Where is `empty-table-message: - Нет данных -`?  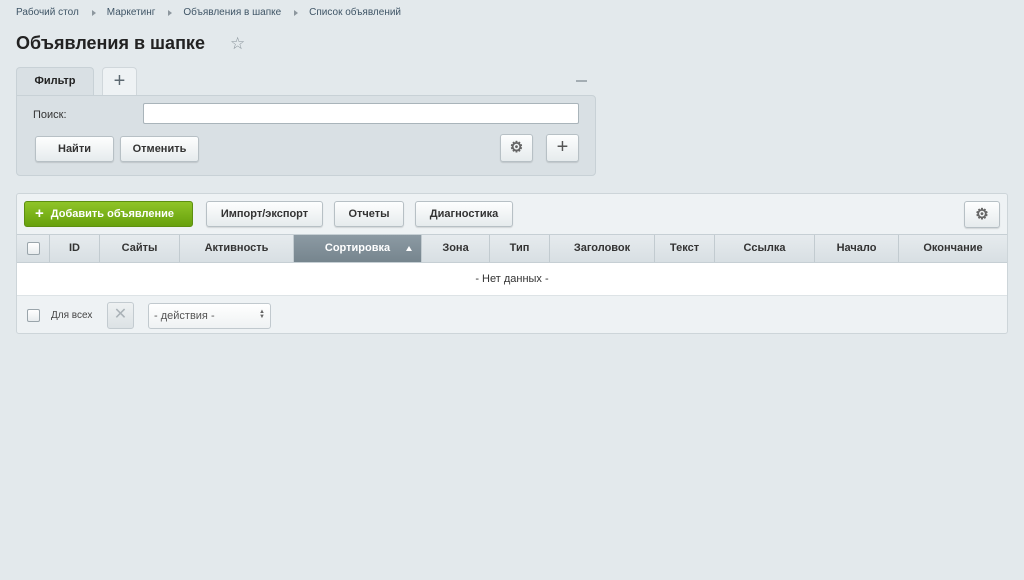
empty-table-message: - Нет данных - is located at coordinates (512, 279).